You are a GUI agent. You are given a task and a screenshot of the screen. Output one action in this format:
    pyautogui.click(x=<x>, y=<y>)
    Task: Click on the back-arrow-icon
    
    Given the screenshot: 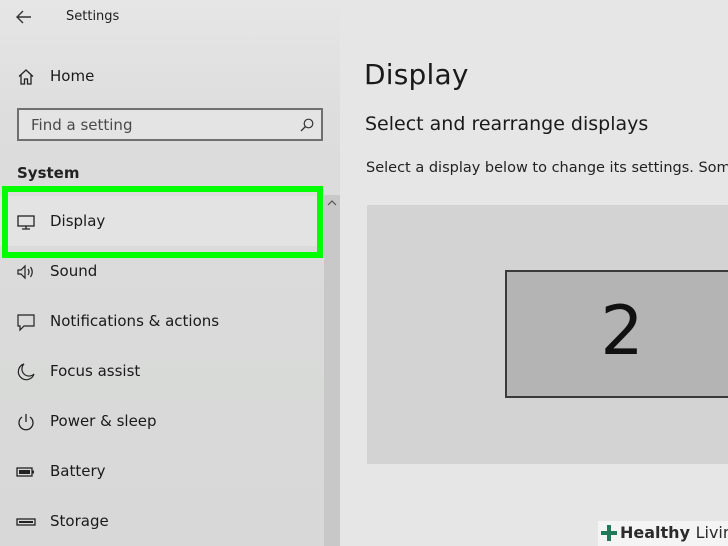 What is the action you would take?
    pyautogui.click(x=24, y=17)
    